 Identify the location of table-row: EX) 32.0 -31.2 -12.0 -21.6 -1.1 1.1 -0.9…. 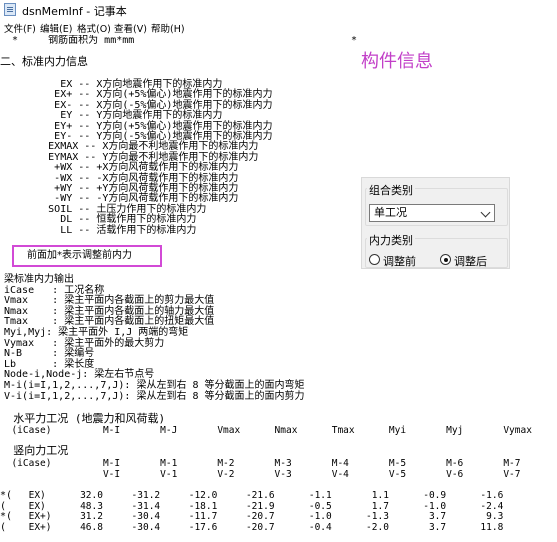
(252, 495).